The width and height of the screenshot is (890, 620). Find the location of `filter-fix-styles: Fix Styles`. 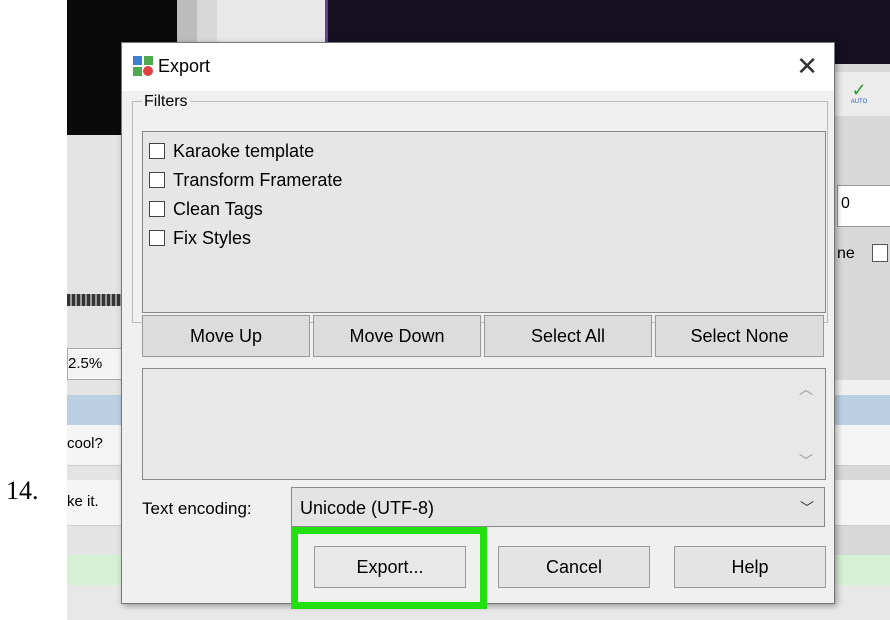

filter-fix-styles: Fix Styles is located at coordinates (200, 238).